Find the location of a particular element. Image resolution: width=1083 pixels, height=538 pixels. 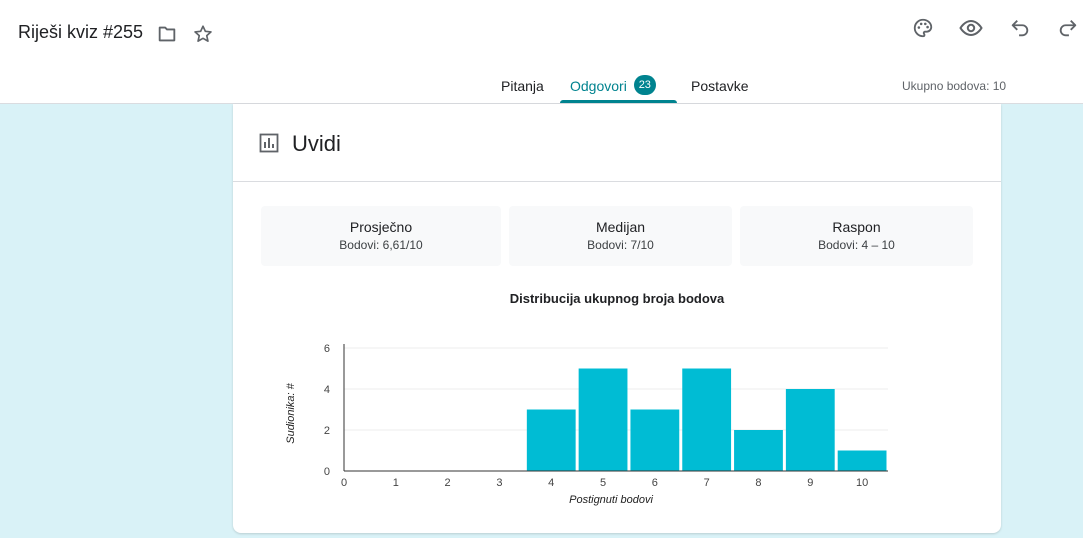

palette-icon is located at coordinates (923, 28).